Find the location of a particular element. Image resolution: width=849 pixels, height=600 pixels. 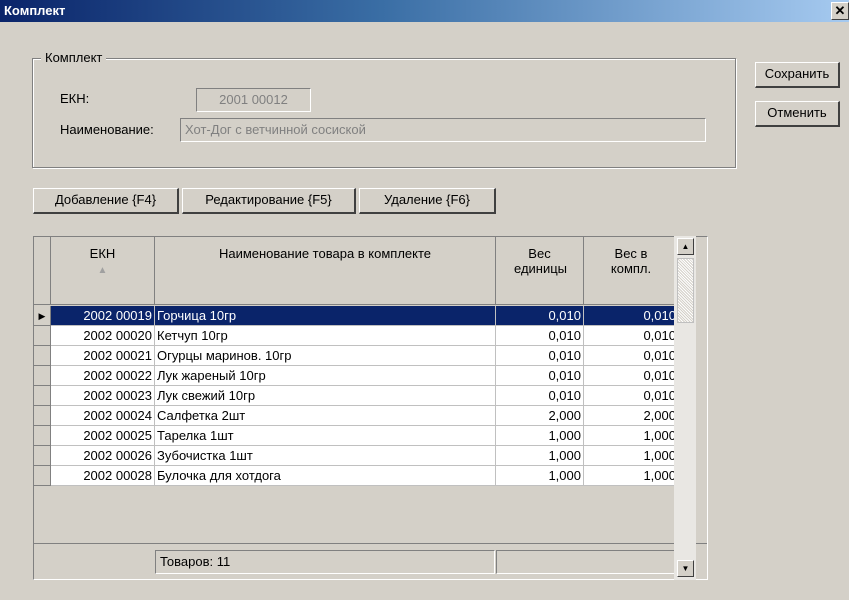

footer-empty-cell is located at coordinates (587, 562).